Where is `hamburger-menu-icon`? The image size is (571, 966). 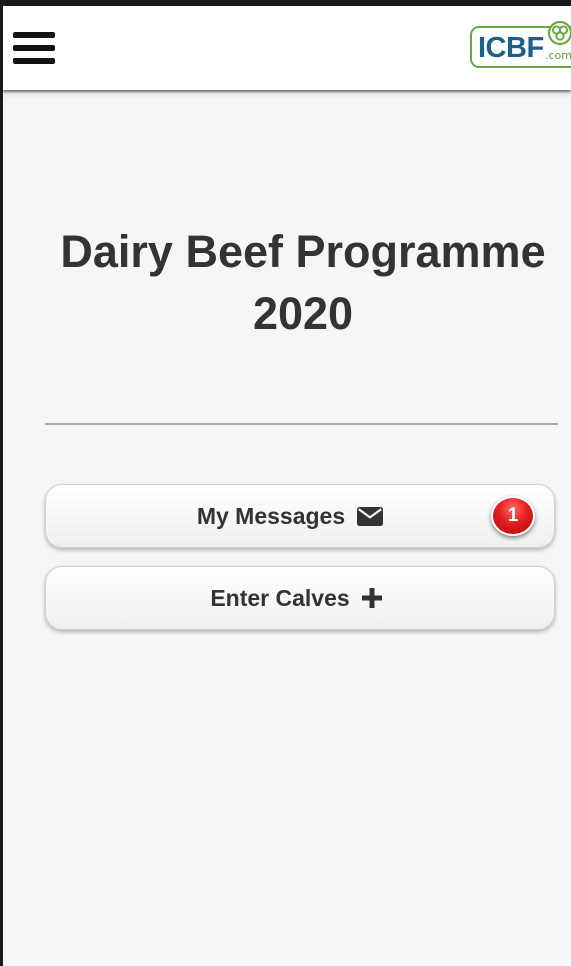
hamburger-menu-icon is located at coordinates (35, 48).